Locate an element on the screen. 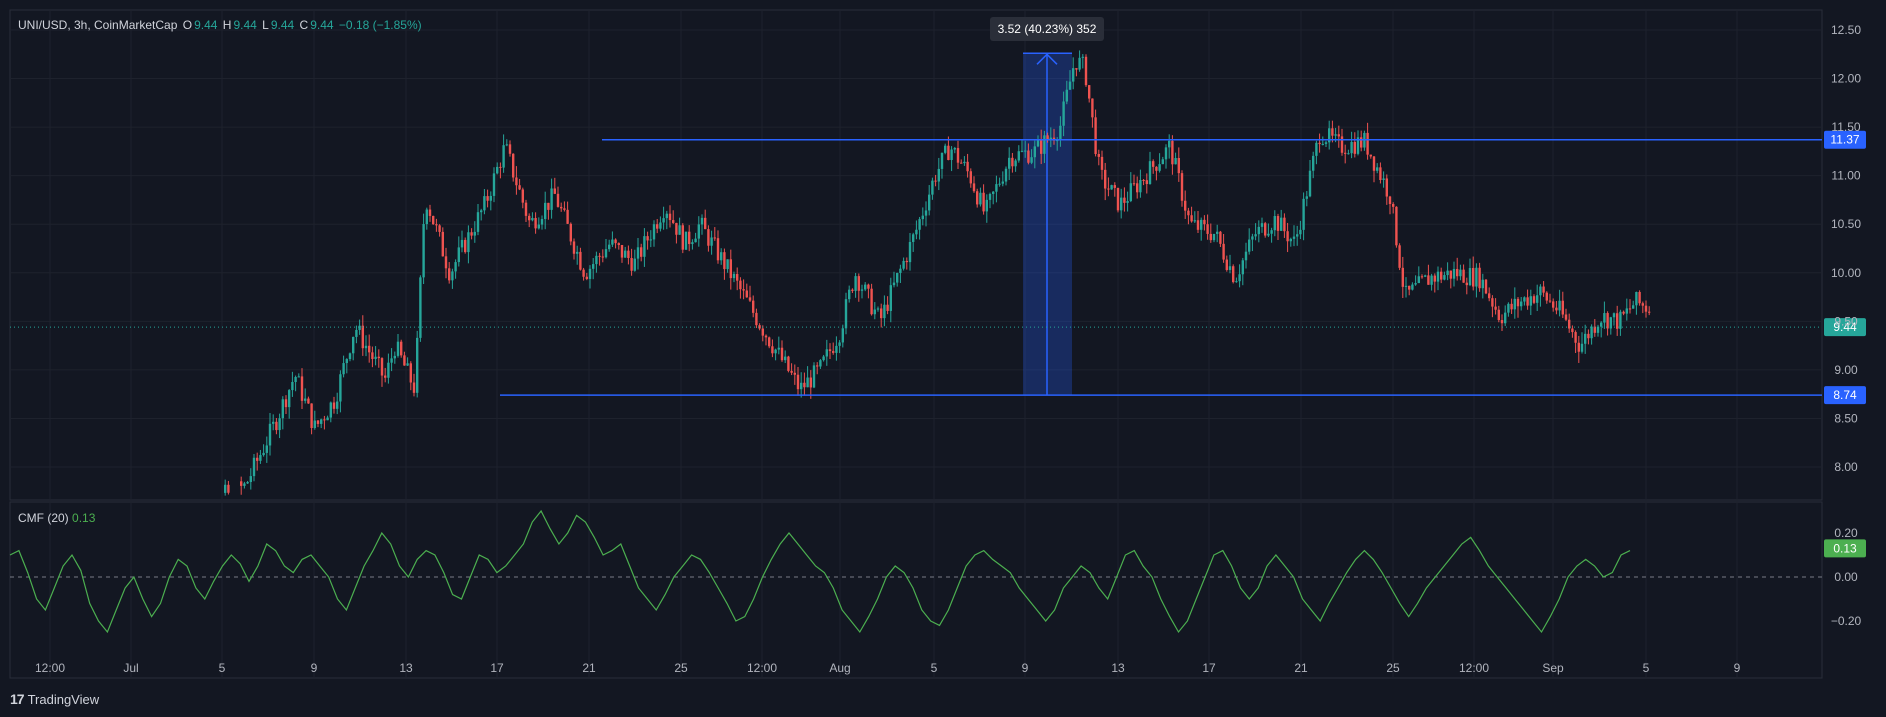  y-tick-label: 11.00 is located at coordinates (1845, 176).